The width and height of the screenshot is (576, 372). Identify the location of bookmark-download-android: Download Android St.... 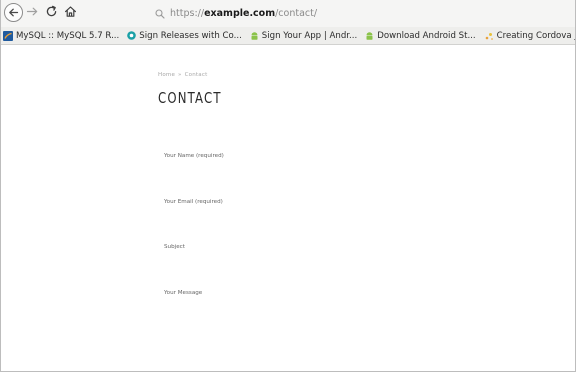
(420, 35).